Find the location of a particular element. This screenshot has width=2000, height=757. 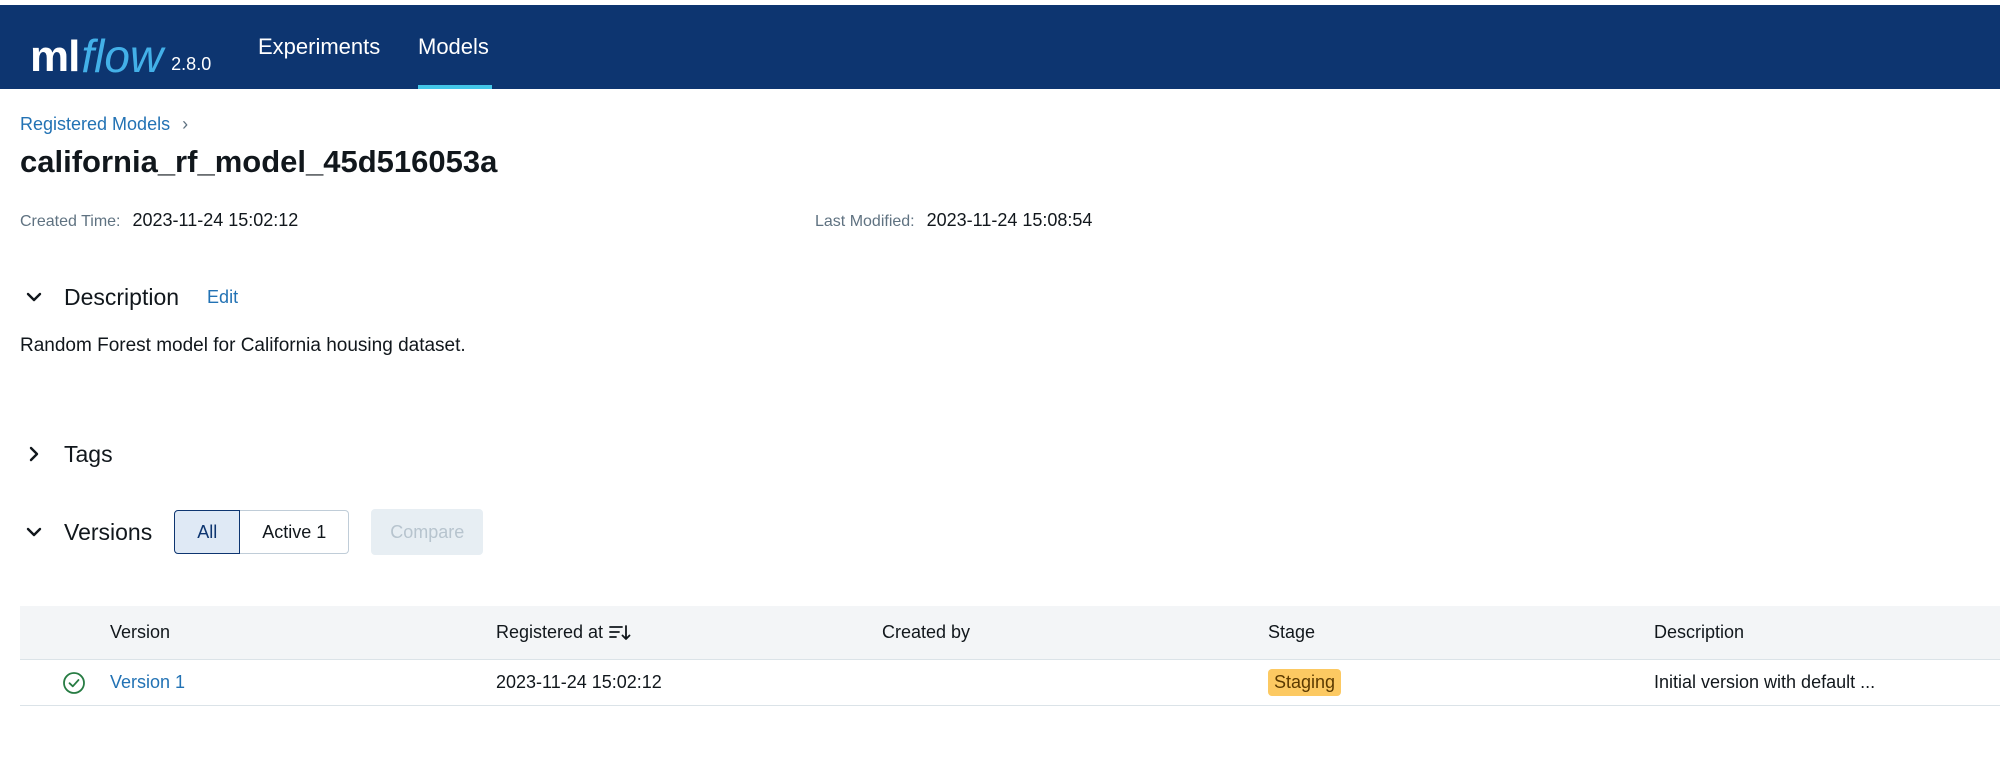

mlflow-logo: ml flow 2.8.0 is located at coordinates (120, 49).